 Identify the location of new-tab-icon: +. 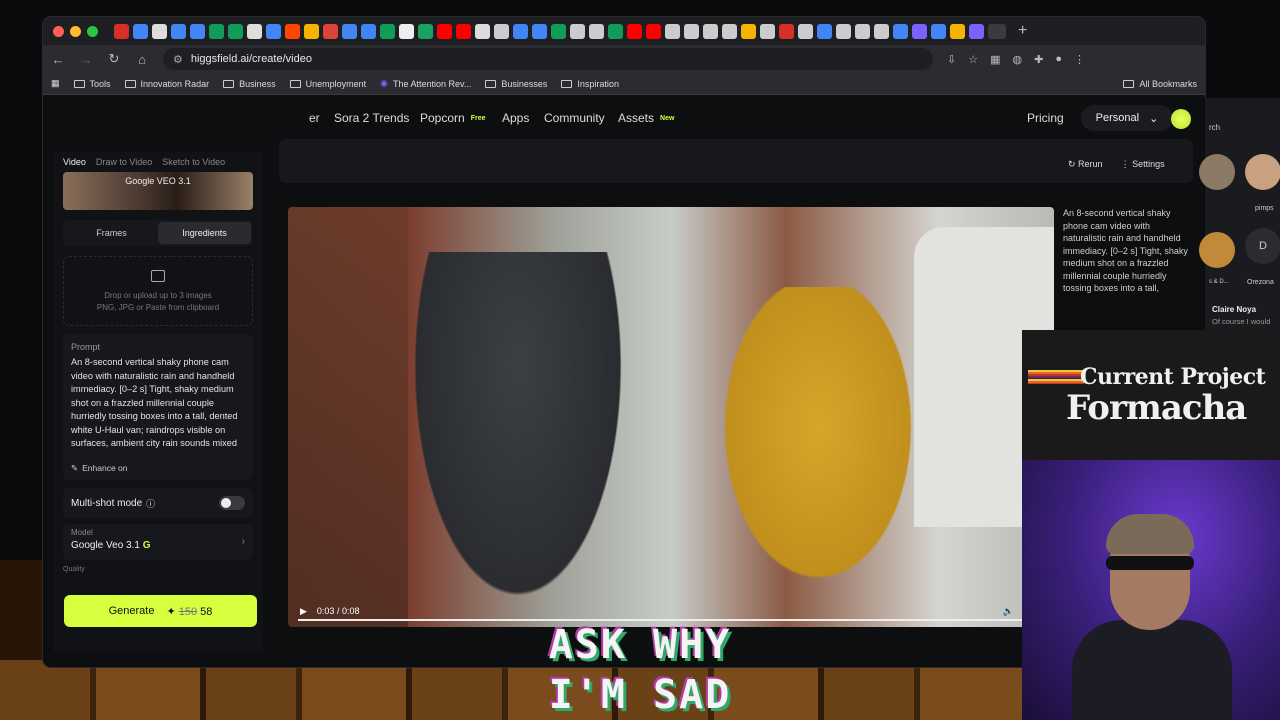
(1022, 31).